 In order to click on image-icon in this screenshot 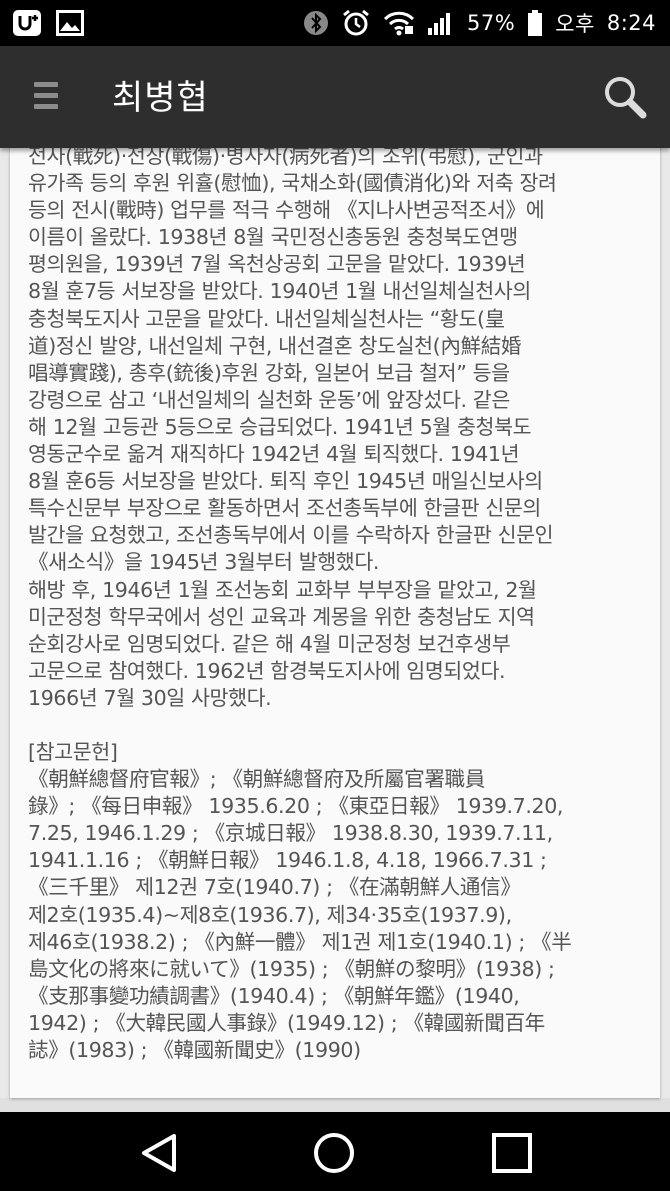, I will do `click(70, 23)`.